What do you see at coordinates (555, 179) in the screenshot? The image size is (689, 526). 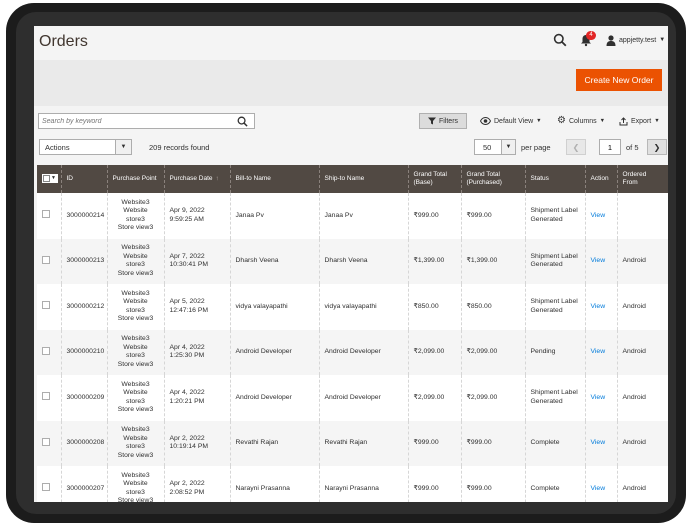 I see `column-header-status: Status` at bounding box center [555, 179].